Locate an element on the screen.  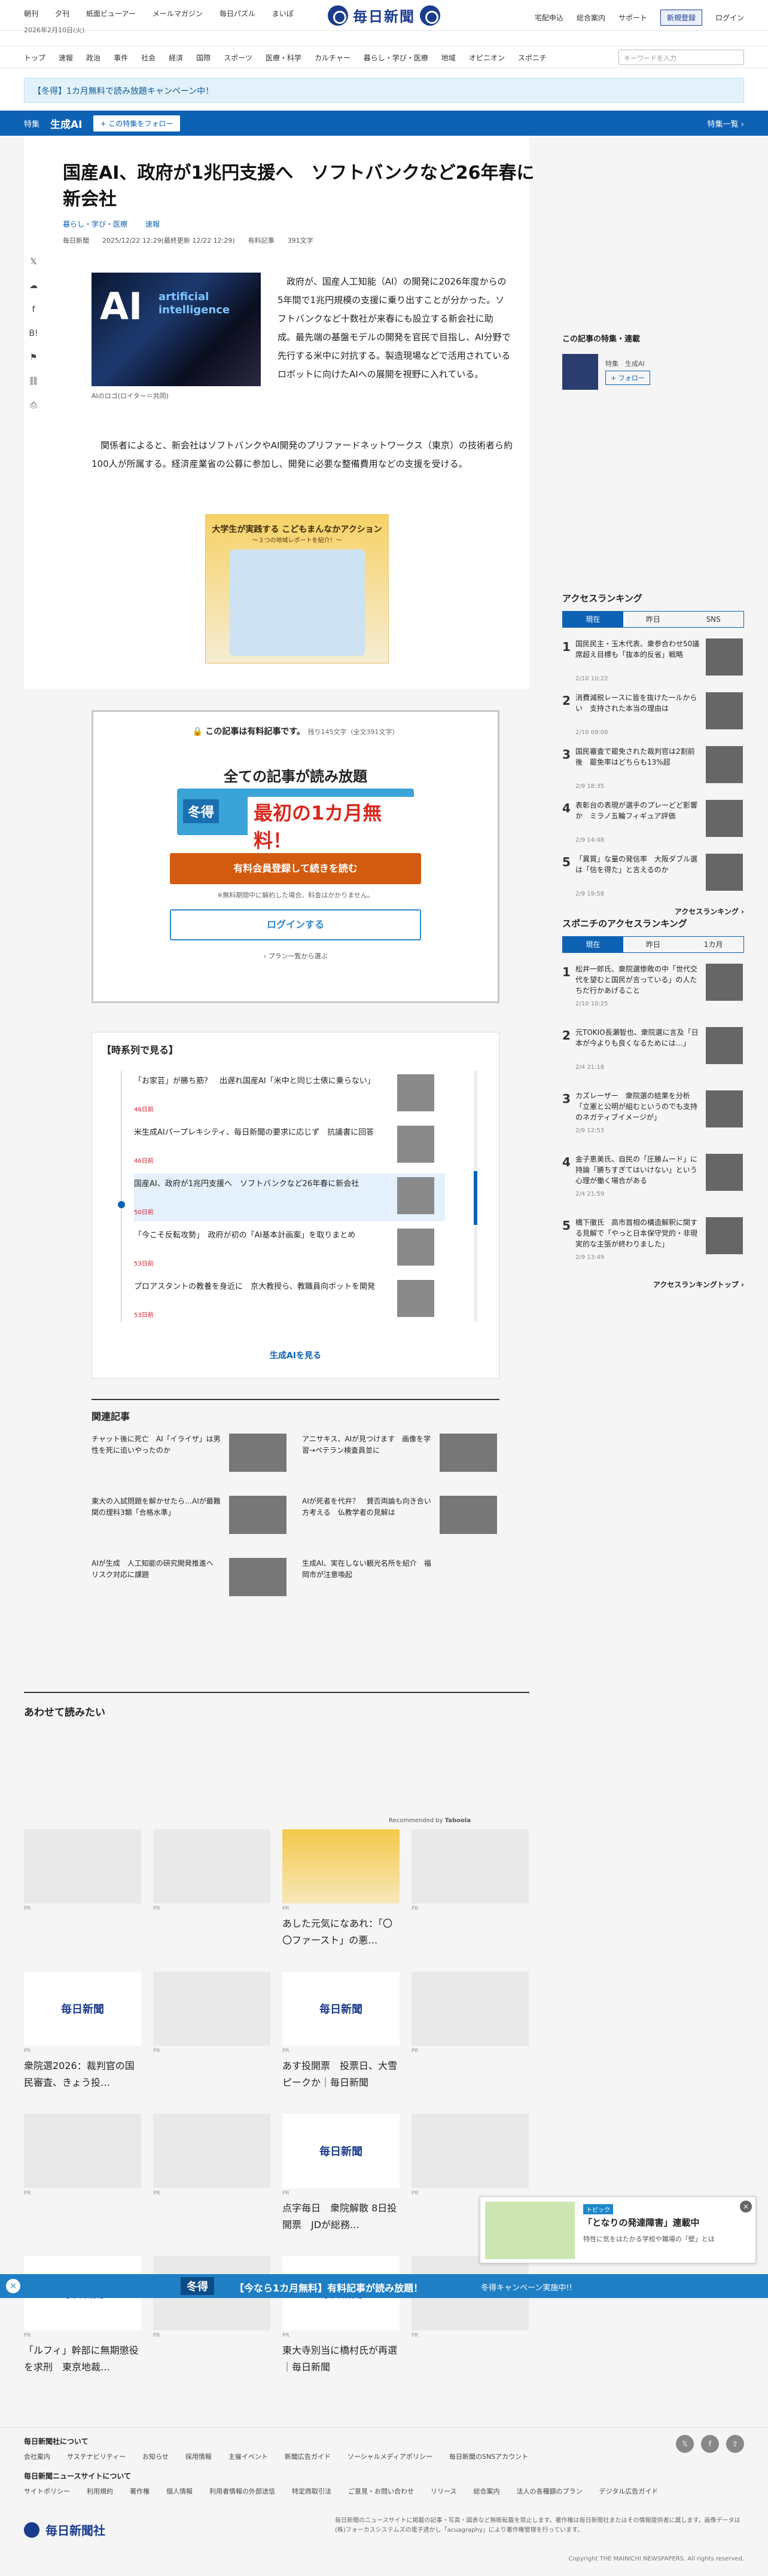
nav-item: オピニオン is located at coordinates (487, 58).